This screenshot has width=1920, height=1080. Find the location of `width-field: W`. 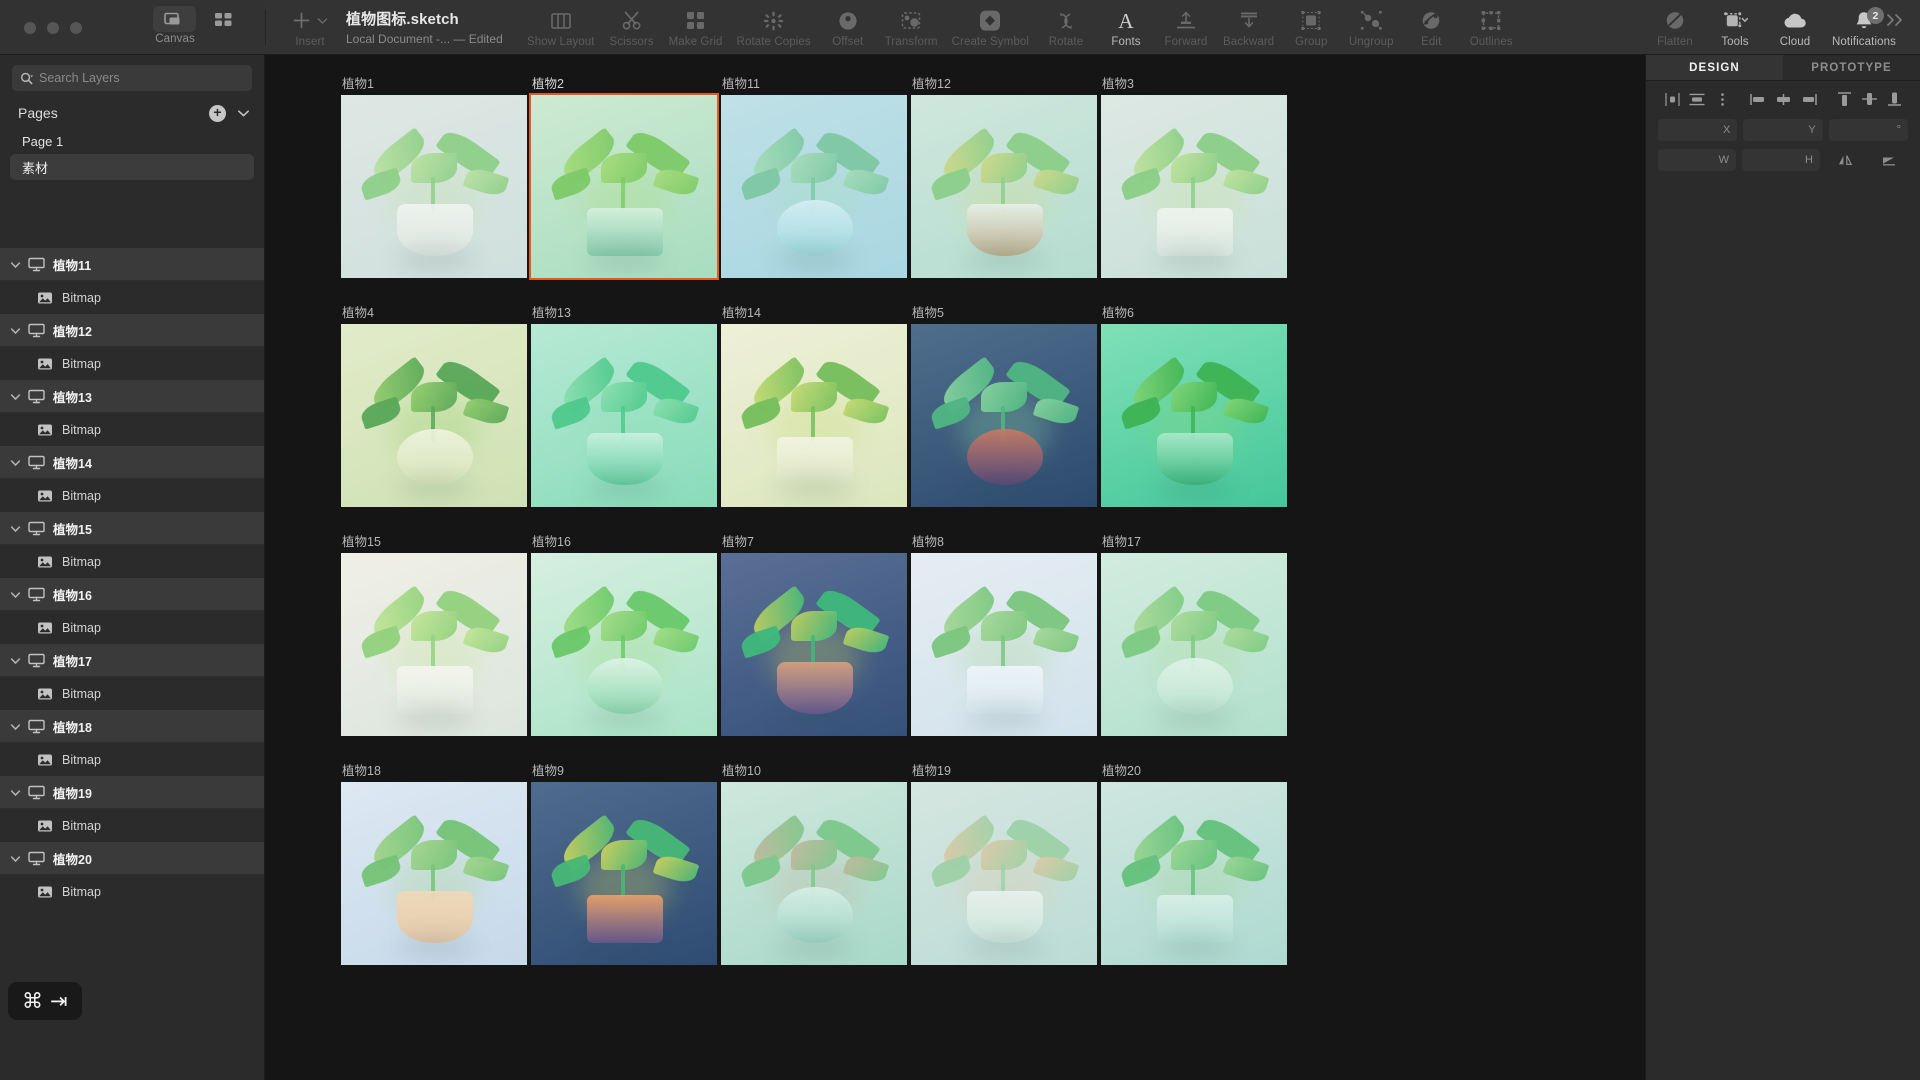

width-field: W is located at coordinates (1697, 160).